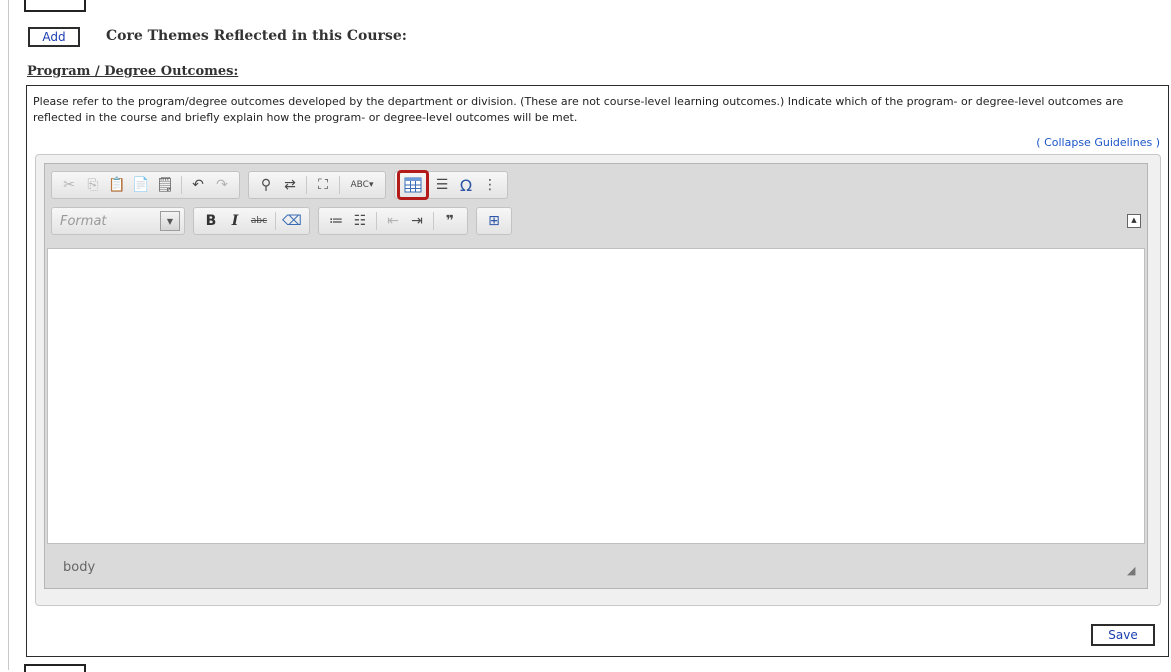 This screenshot has height=672, width=1171. I want to click on clipboard-group: ✂ ⎘ 📋 📄 🗒 ↶ ↷, so click(145, 185).